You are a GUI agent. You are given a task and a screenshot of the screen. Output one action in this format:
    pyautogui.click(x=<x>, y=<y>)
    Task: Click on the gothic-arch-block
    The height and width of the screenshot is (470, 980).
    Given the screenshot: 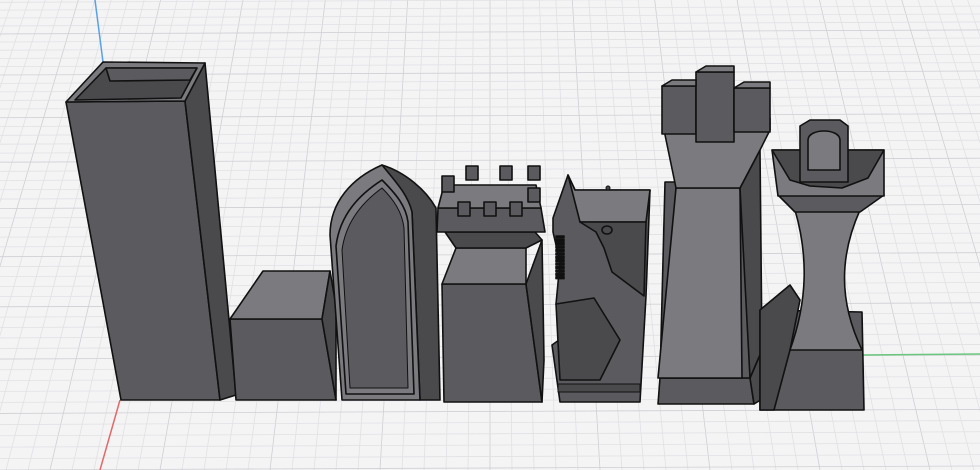 What is the action you would take?
    pyautogui.click(x=385, y=282)
    